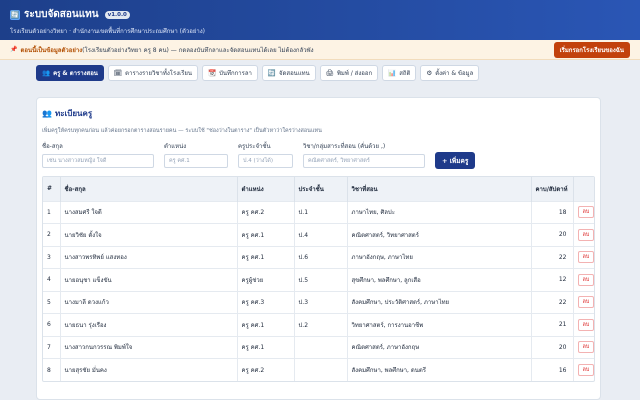  I want to click on cell-subjects: สังคมศึกษา, ประวัติศาสตร์, ภาษาไทย, so click(439, 302).